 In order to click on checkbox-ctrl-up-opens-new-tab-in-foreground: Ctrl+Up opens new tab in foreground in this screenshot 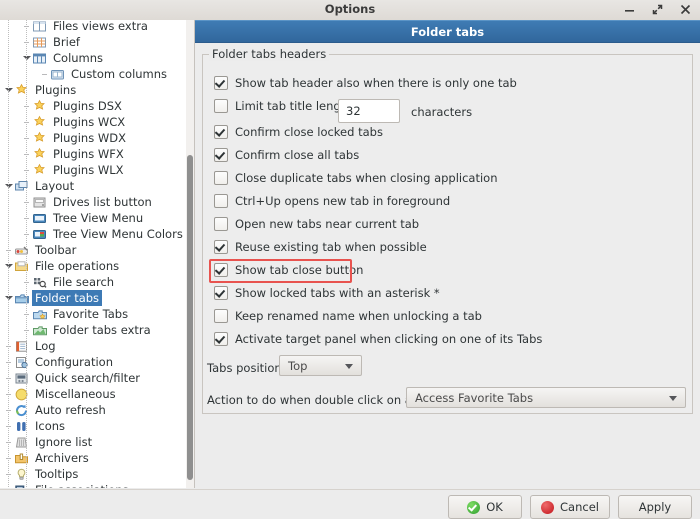, I will do `click(332, 201)`.